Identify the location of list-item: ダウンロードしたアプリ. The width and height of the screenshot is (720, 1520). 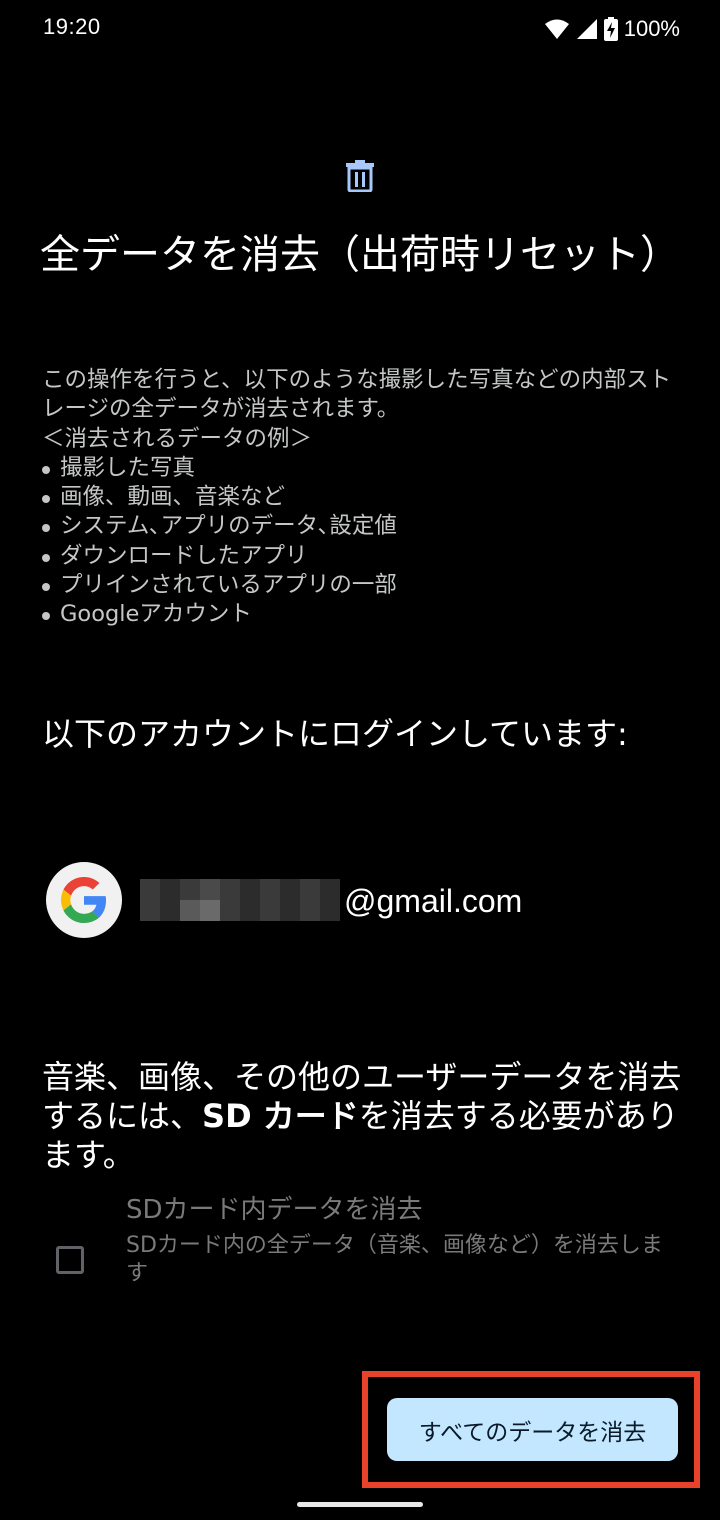
(362, 556).